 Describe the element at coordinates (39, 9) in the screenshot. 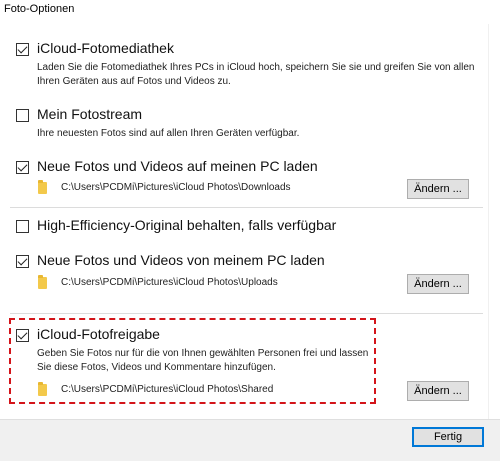

I see `window-title: Foto-Optionen` at that location.